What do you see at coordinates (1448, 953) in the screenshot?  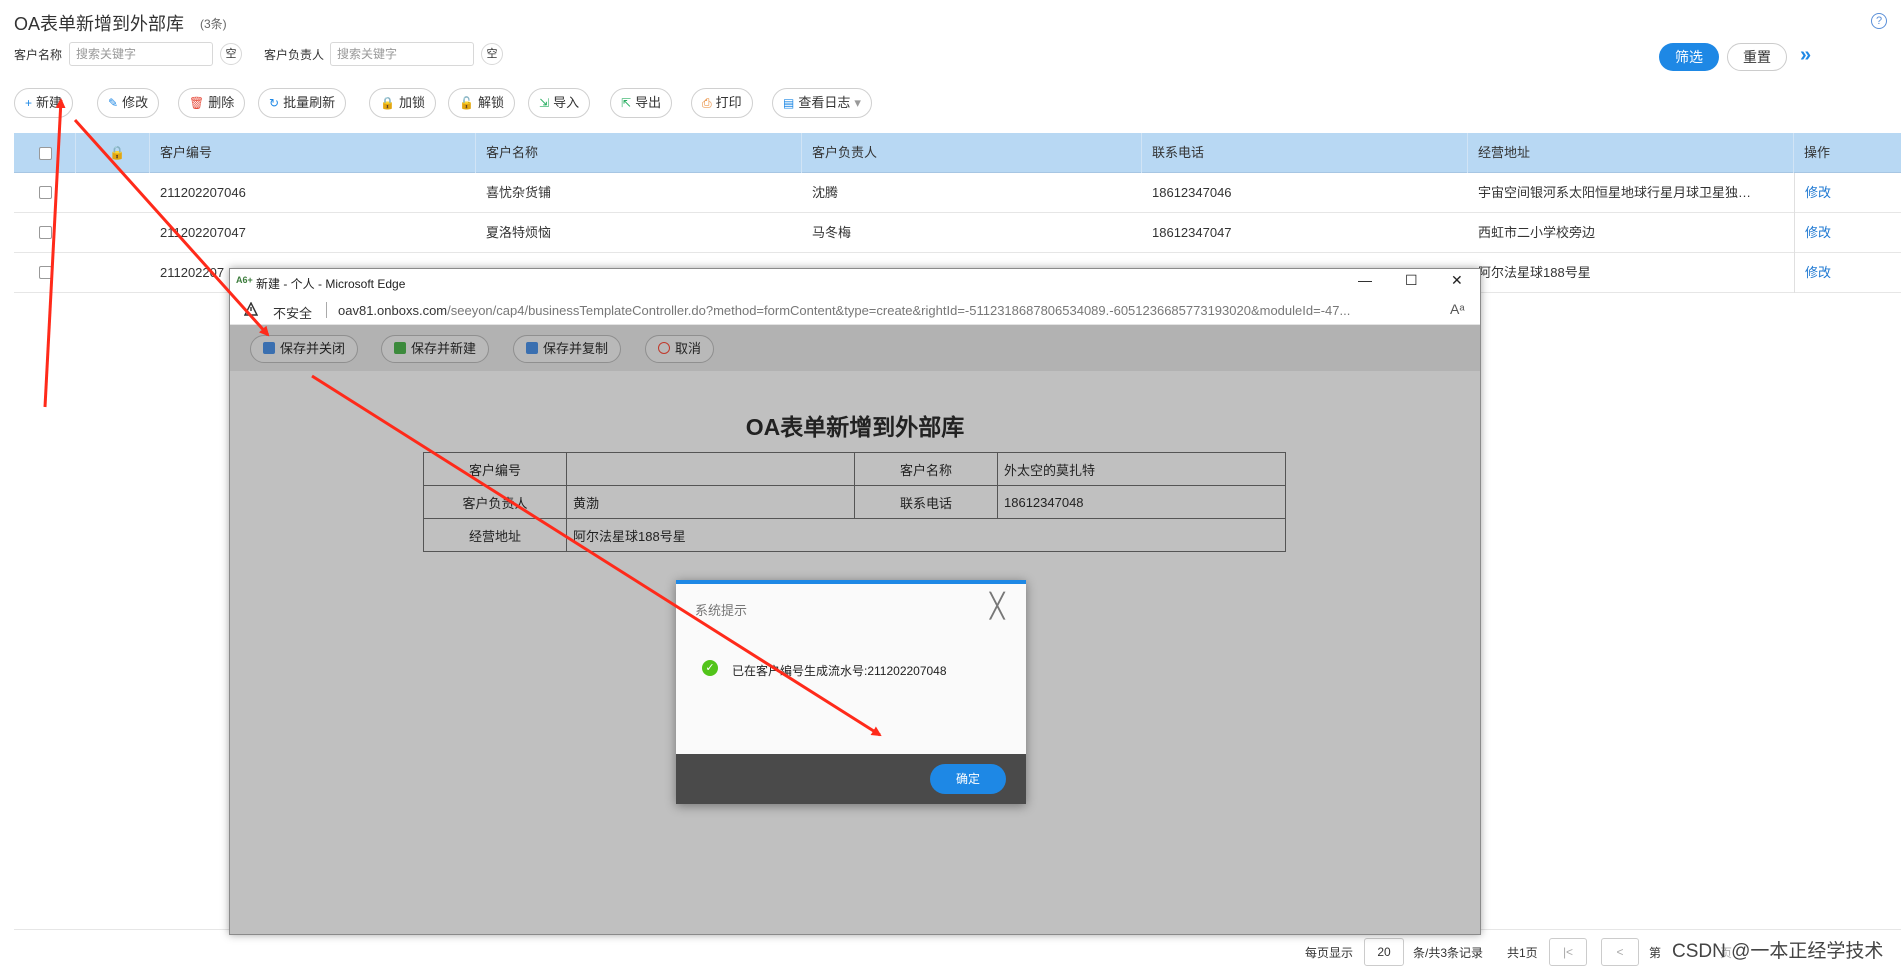 I see `total-records: 条/共3条记录` at bounding box center [1448, 953].